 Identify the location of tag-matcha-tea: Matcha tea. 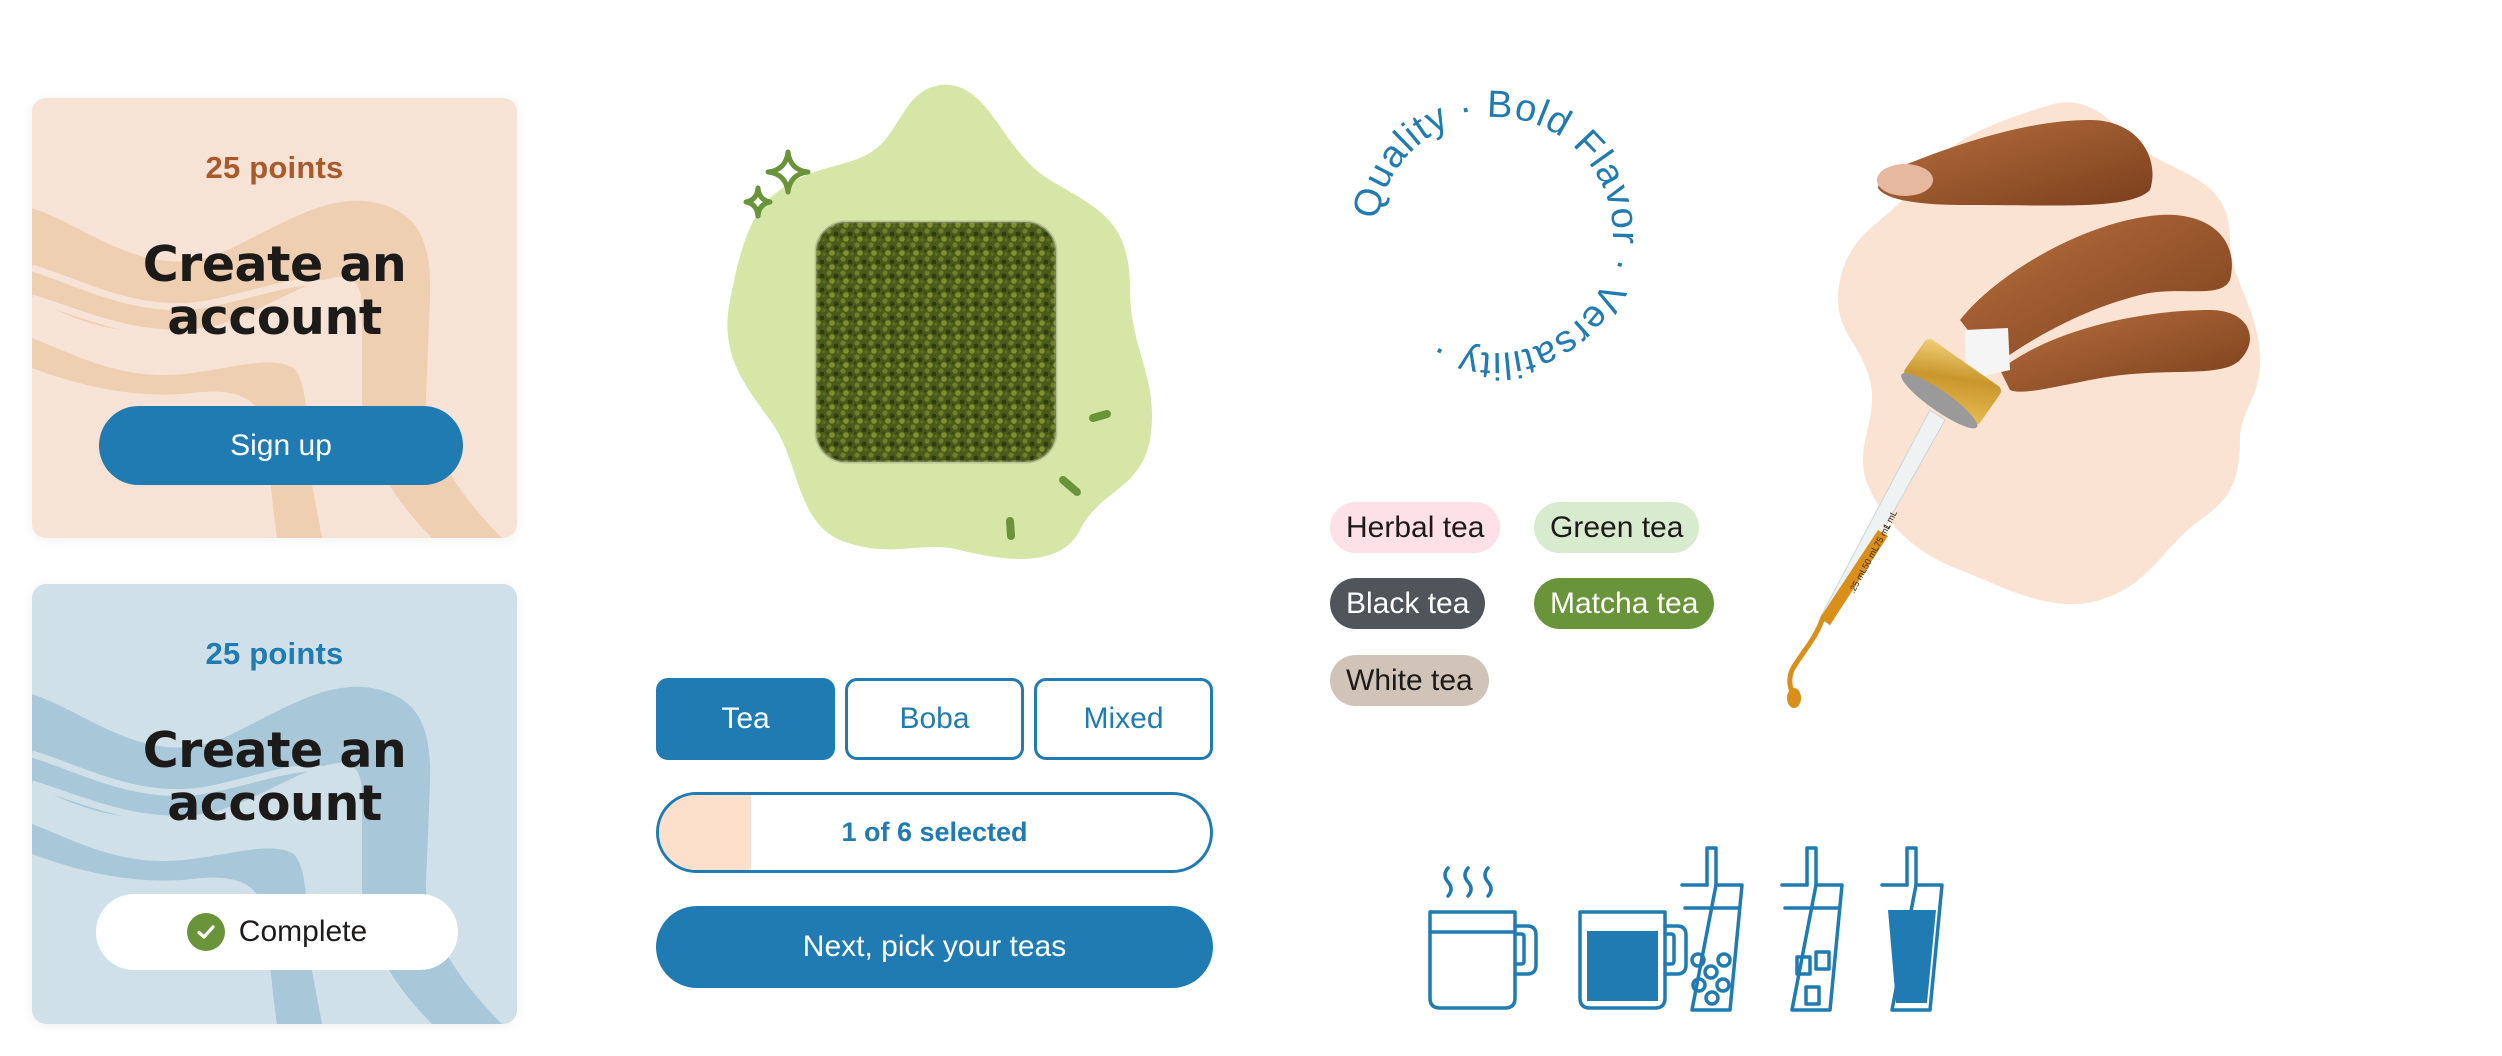
(1624, 603).